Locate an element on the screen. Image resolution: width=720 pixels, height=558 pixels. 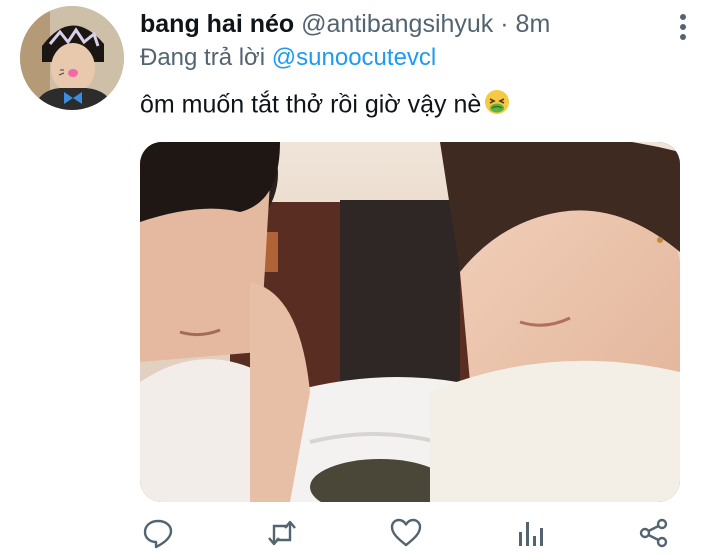
vertical-ellipsis-icon is located at coordinates (683, 27).